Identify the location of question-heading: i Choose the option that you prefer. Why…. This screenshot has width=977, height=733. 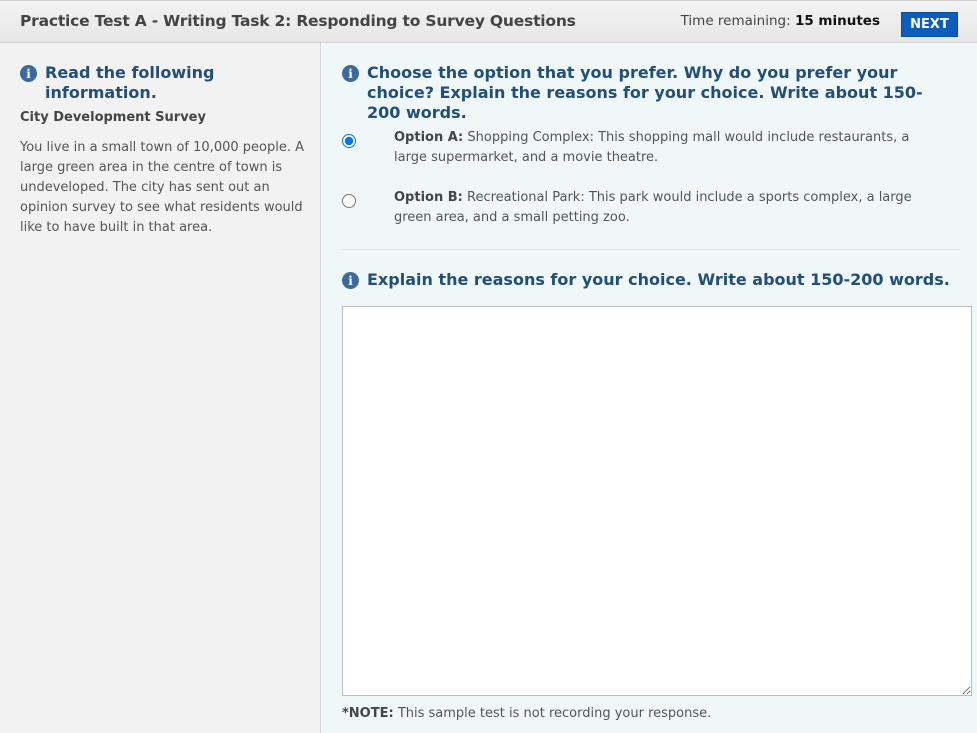
(647, 93).